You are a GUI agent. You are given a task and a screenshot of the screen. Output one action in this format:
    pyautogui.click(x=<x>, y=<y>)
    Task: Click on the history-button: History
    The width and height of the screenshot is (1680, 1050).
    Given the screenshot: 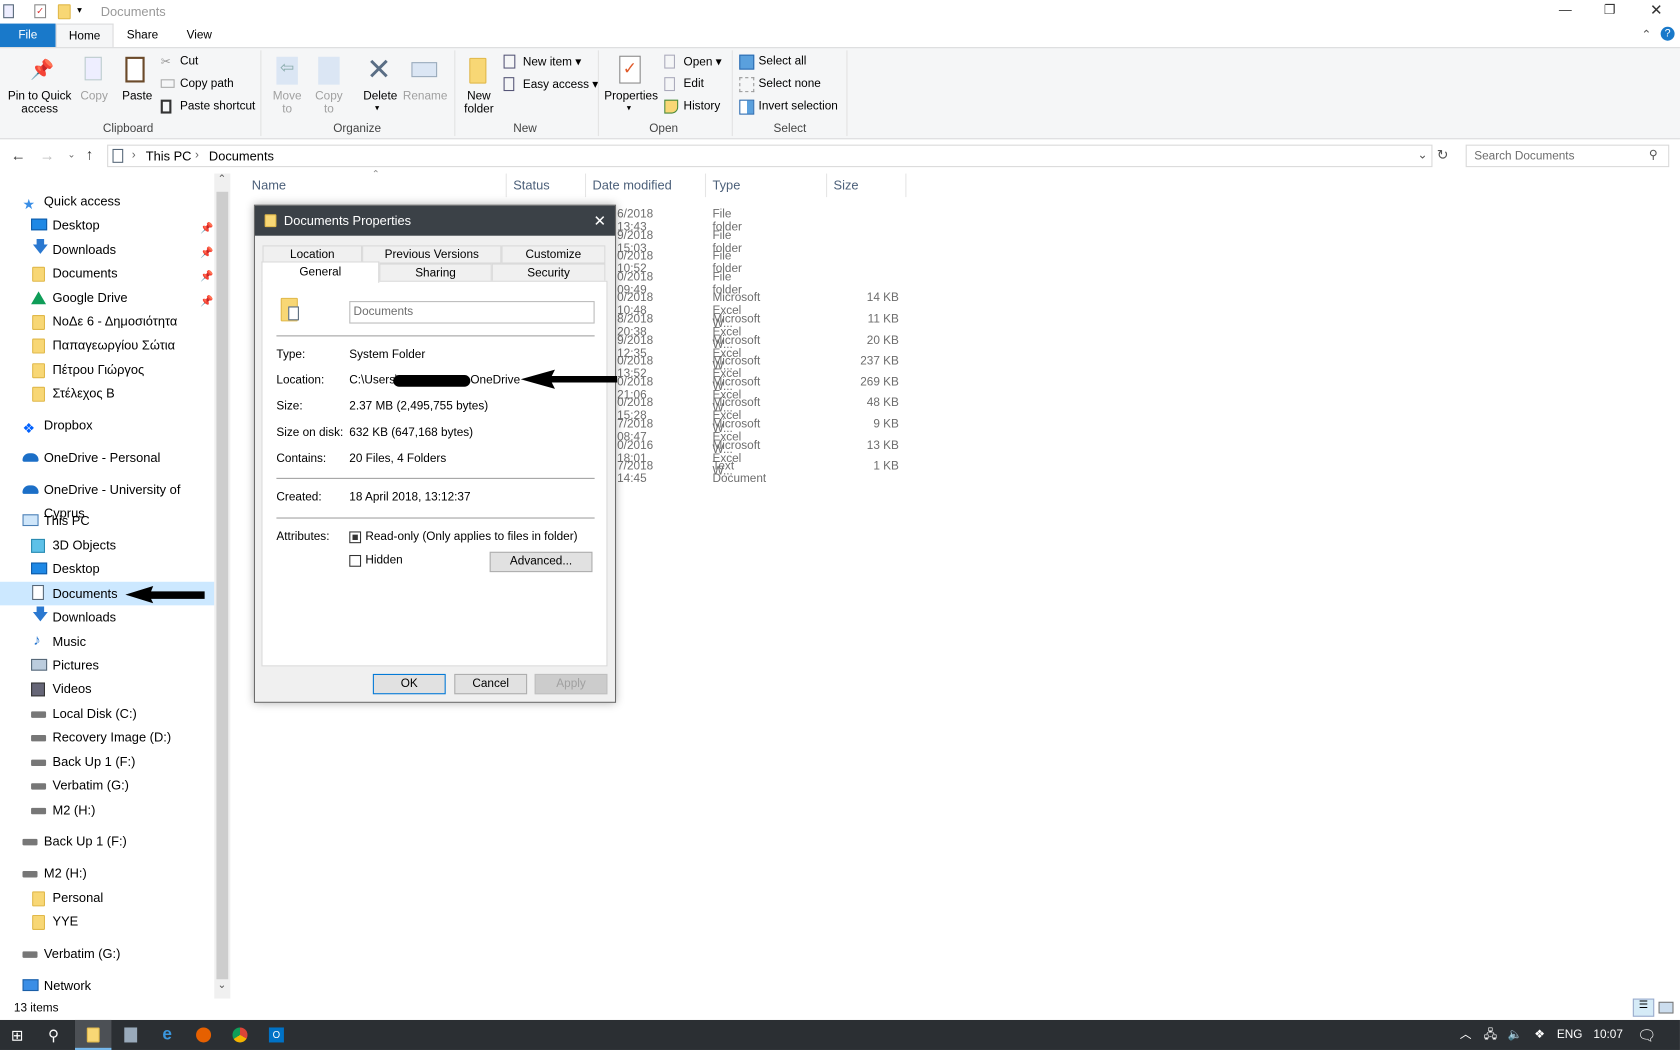 What is the action you would take?
    pyautogui.click(x=692, y=106)
    